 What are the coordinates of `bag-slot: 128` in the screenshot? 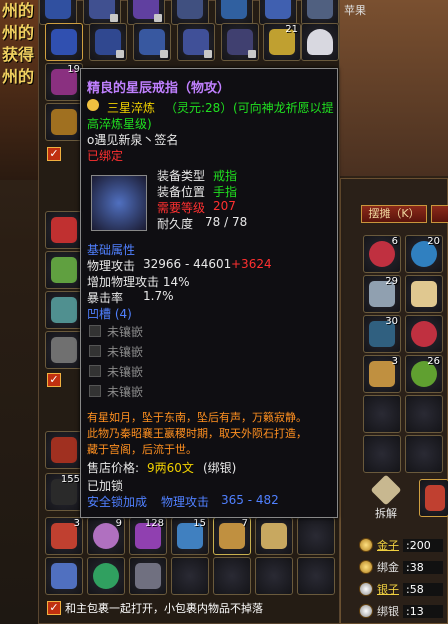 It's located at (148, 536).